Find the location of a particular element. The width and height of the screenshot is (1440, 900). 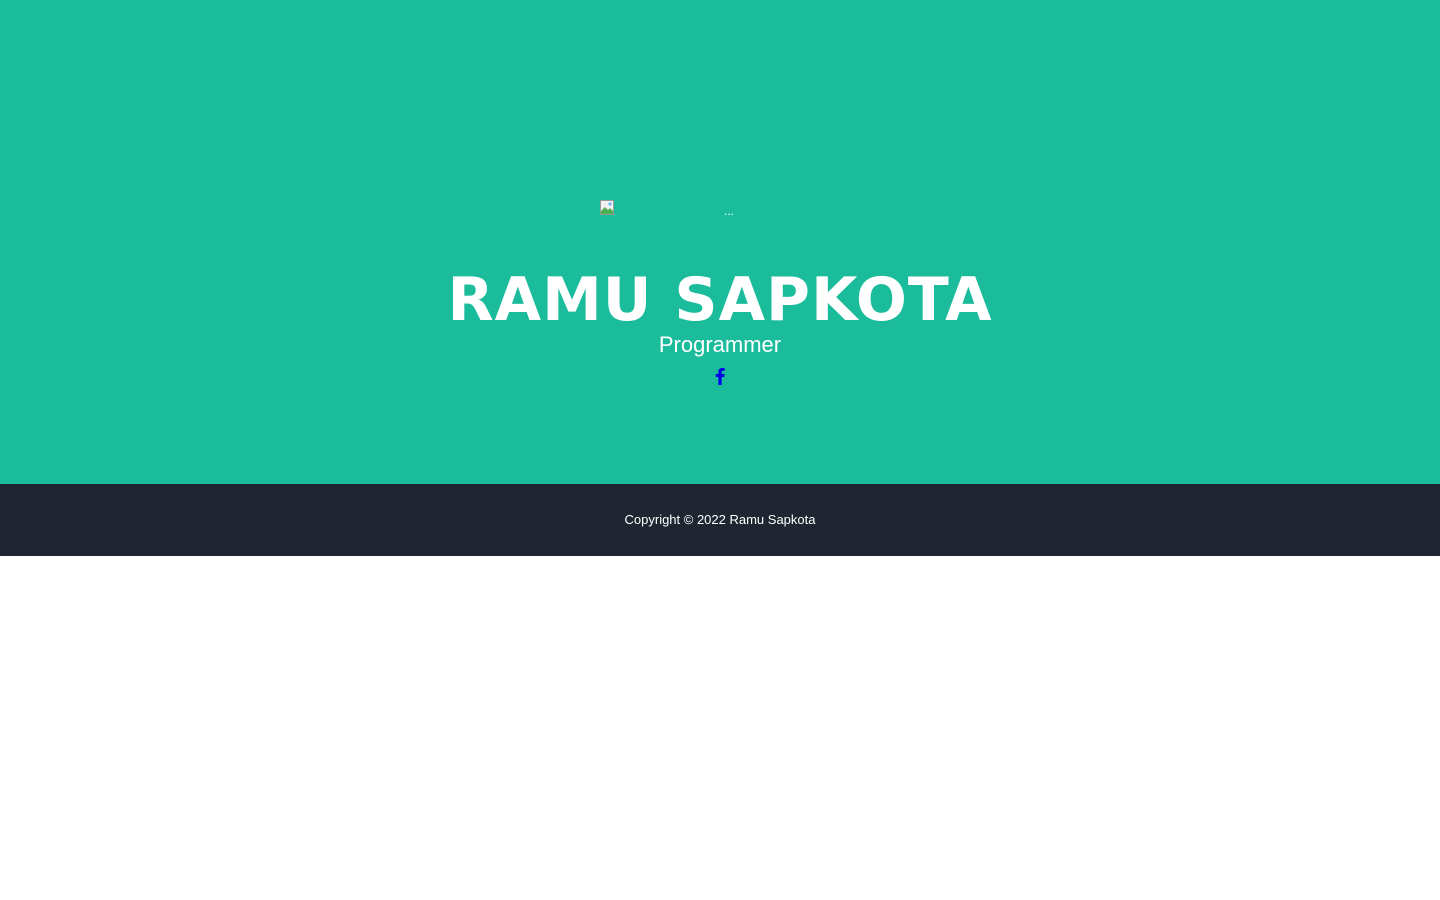

page-title: RAMU SAPKOTA is located at coordinates (720, 300).